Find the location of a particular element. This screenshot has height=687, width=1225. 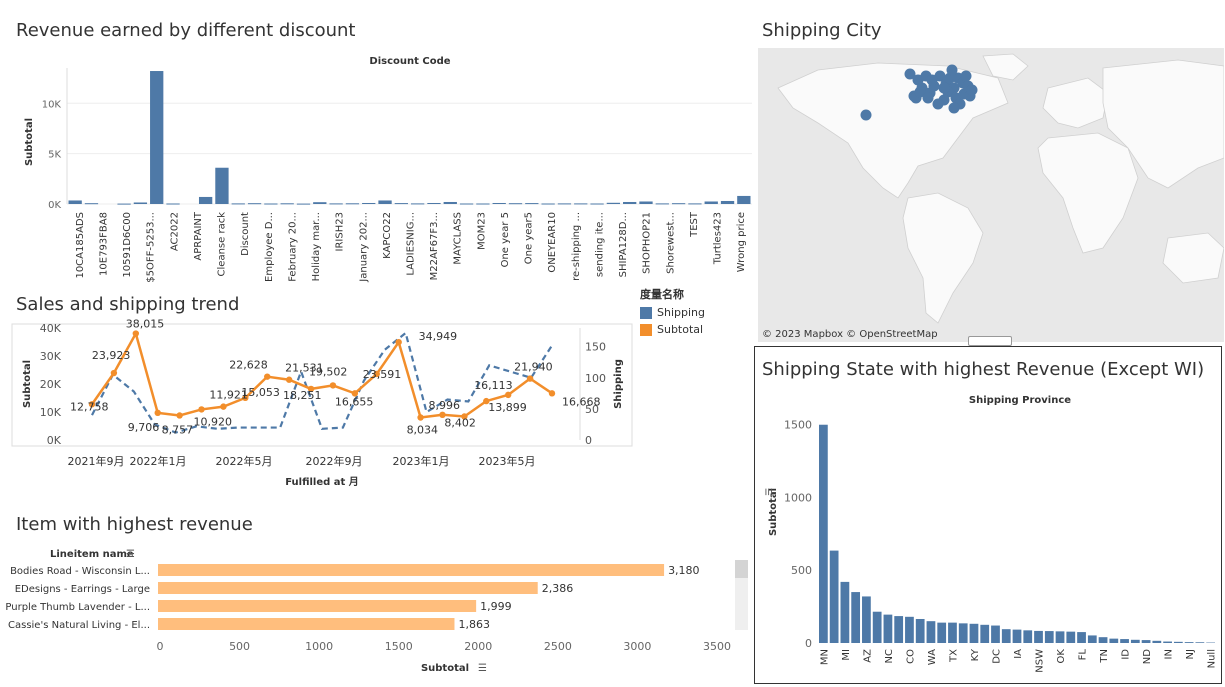

legend-item-shipping: Shipping is located at coordinates (672, 312).